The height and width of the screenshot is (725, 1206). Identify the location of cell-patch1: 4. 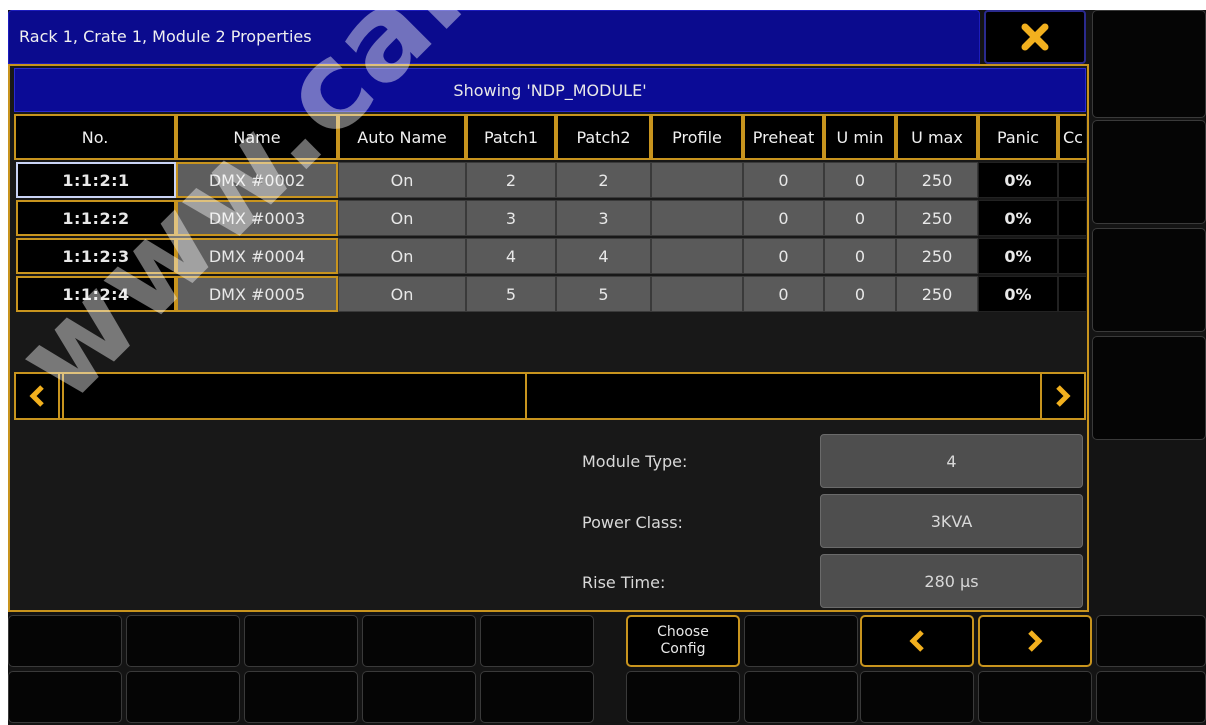
(511, 256).